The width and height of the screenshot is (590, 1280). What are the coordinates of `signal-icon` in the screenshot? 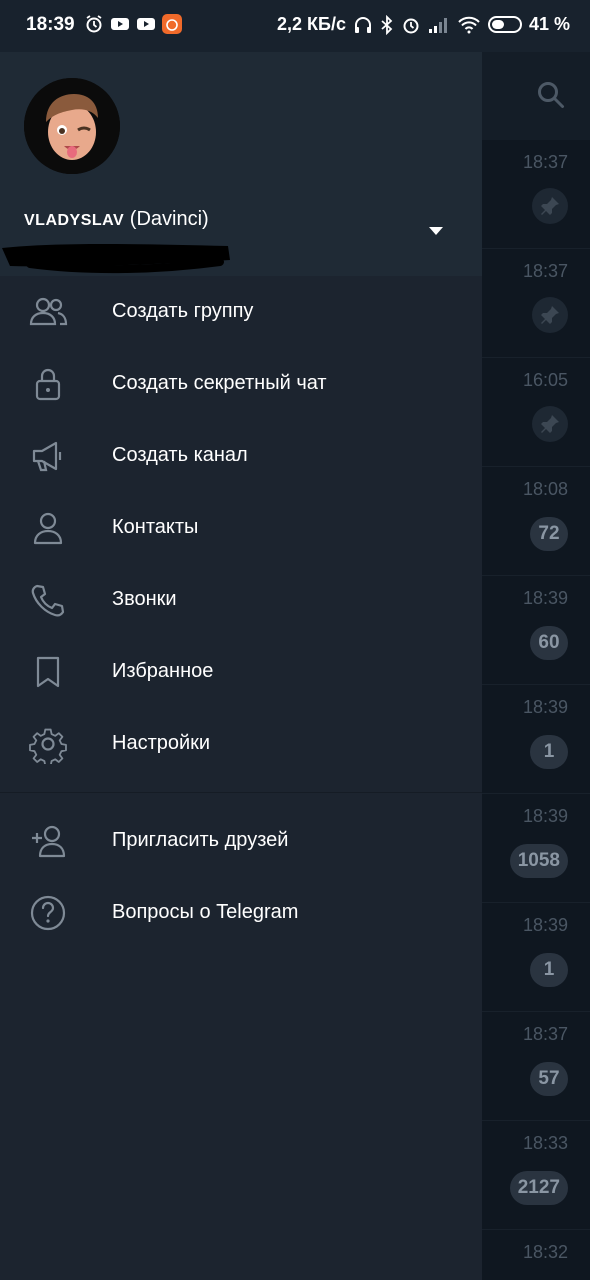 It's located at (437, 25).